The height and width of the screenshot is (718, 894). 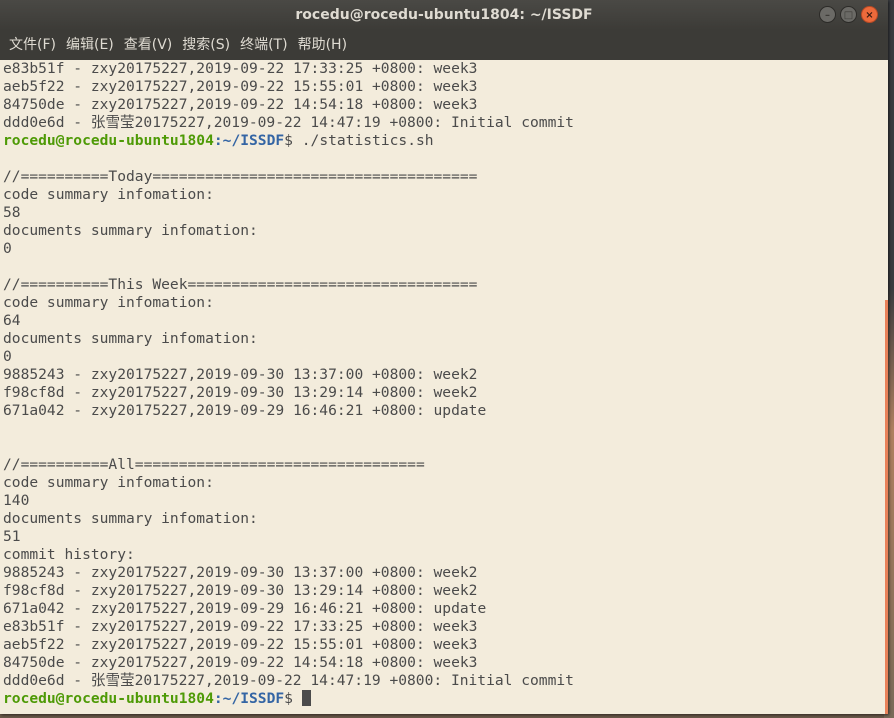 I want to click on scrollbar, so click(x=880, y=387).